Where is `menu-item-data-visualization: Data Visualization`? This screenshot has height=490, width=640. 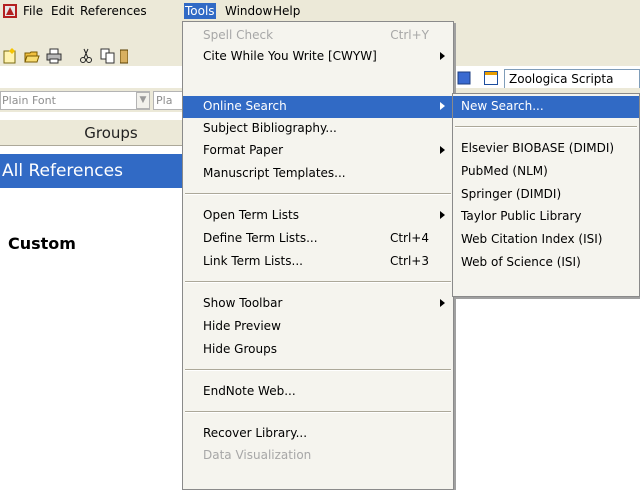
menu-item-data-visualization: Data Visualization is located at coordinates (318, 456).